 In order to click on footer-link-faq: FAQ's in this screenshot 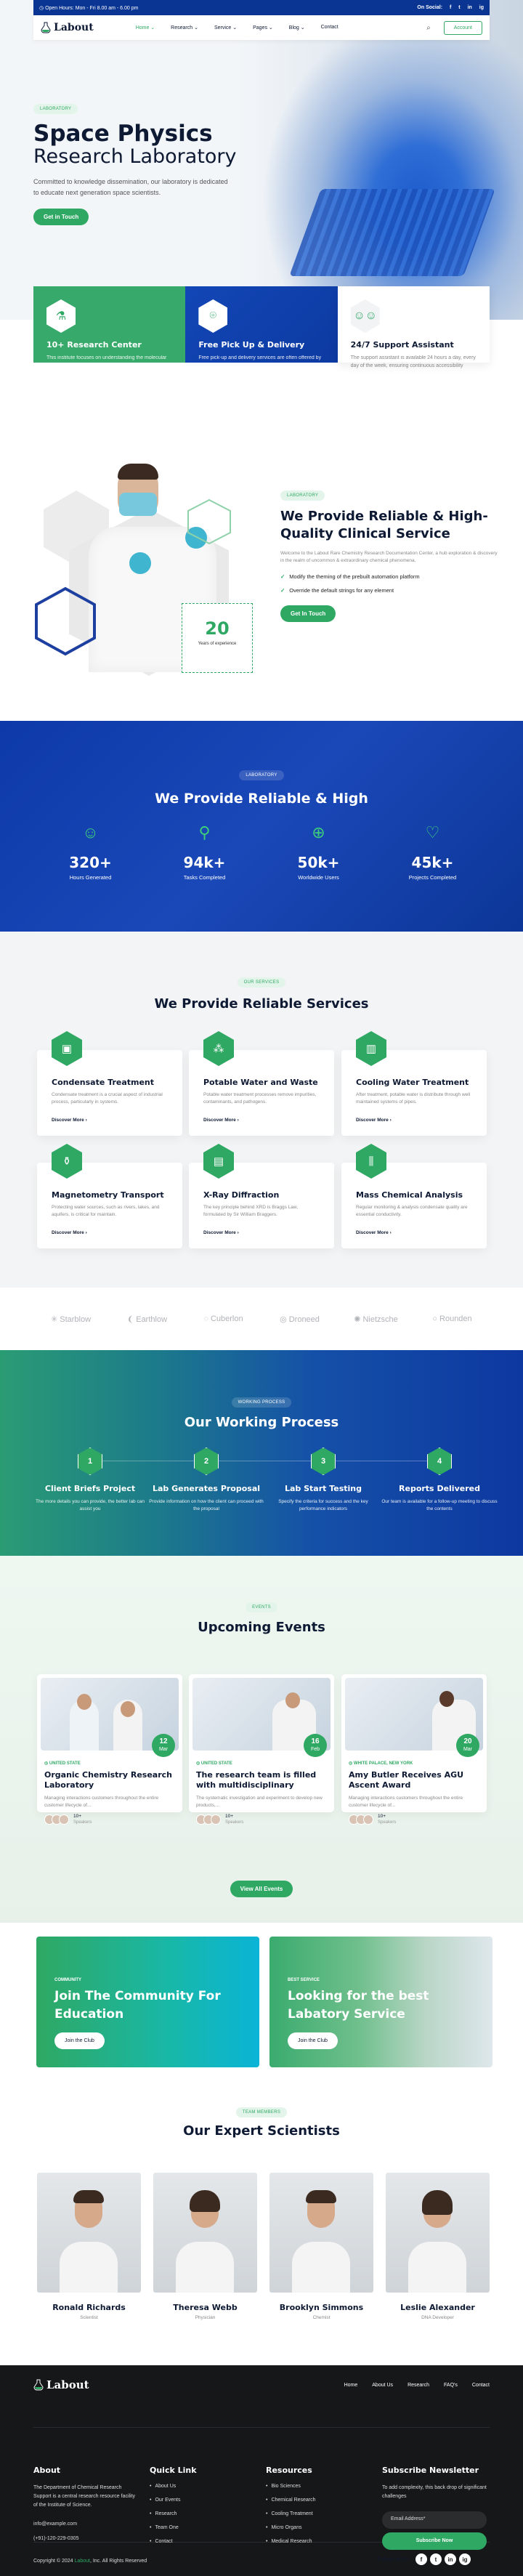, I will do `click(451, 2386)`.